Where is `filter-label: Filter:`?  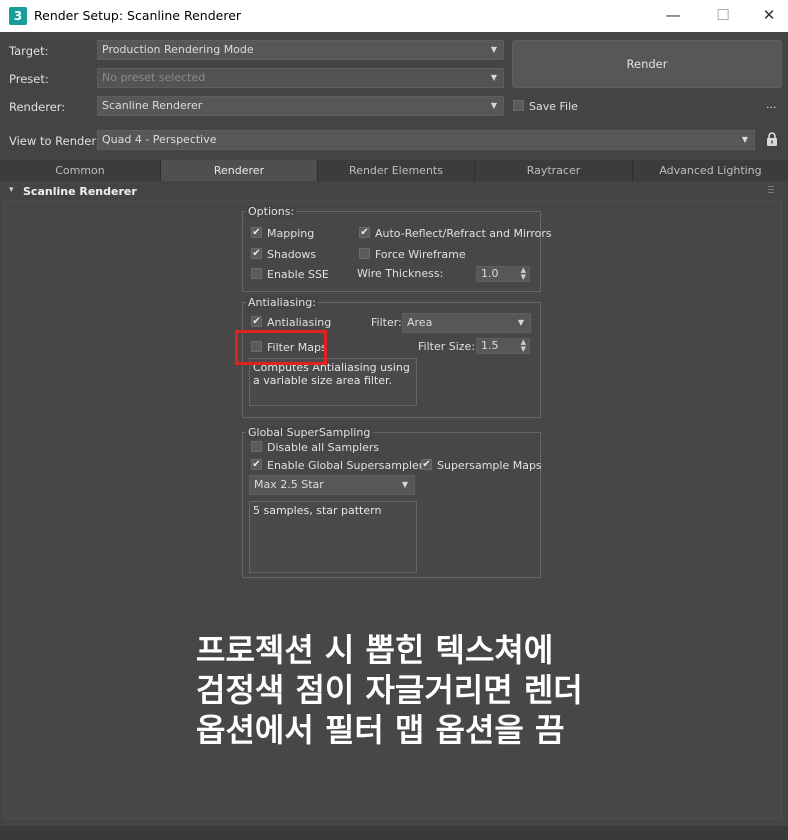 filter-label: Filter: is located at coordinates (386, 322).